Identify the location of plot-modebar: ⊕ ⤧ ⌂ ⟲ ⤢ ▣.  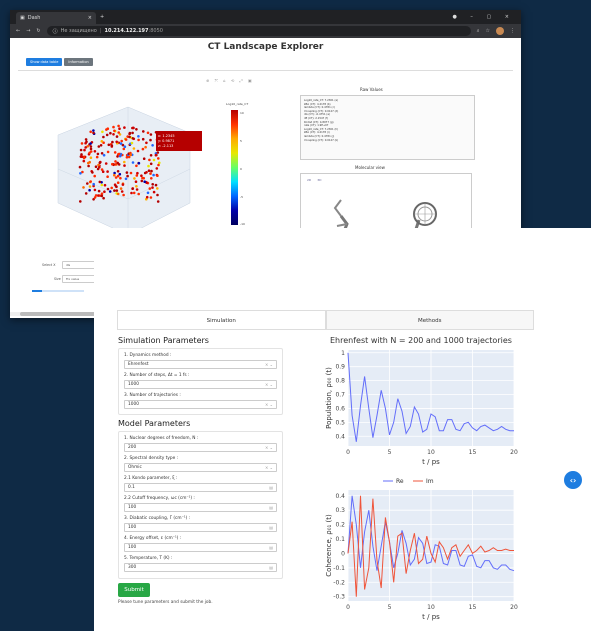
(230, 80).